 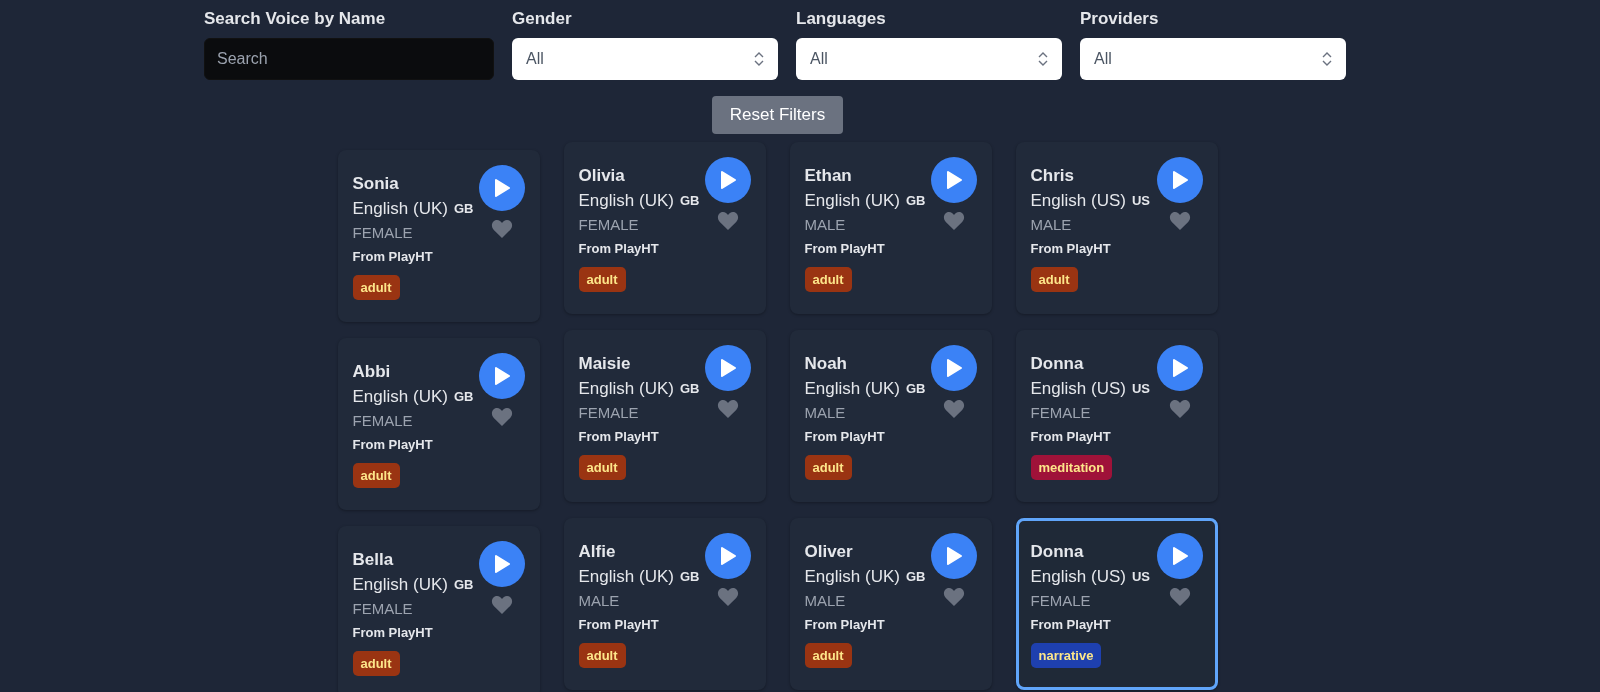 What do you see at coordinates (828, 175) in the screenshot?
I see `voice-name: Ethan` at bounding box center [828, 175].